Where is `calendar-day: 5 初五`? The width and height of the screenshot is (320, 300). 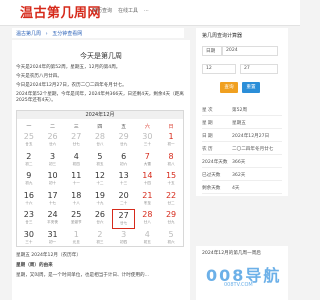 calendar-day: 5 初五 is located at coordinates (100, 161).